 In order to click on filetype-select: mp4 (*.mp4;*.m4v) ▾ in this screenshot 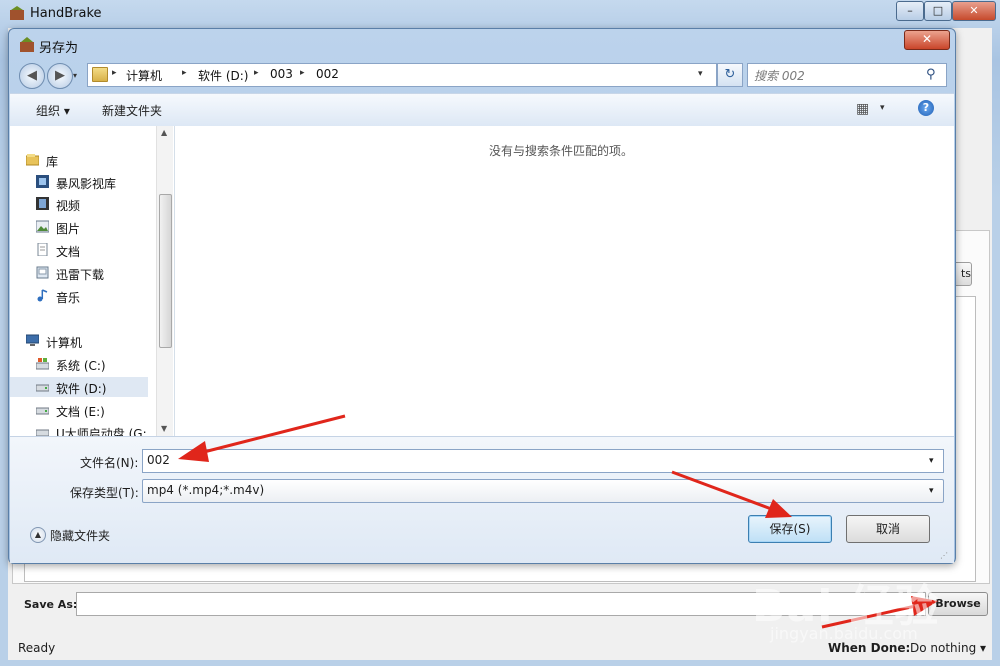, I will do `click(543, 491)`.